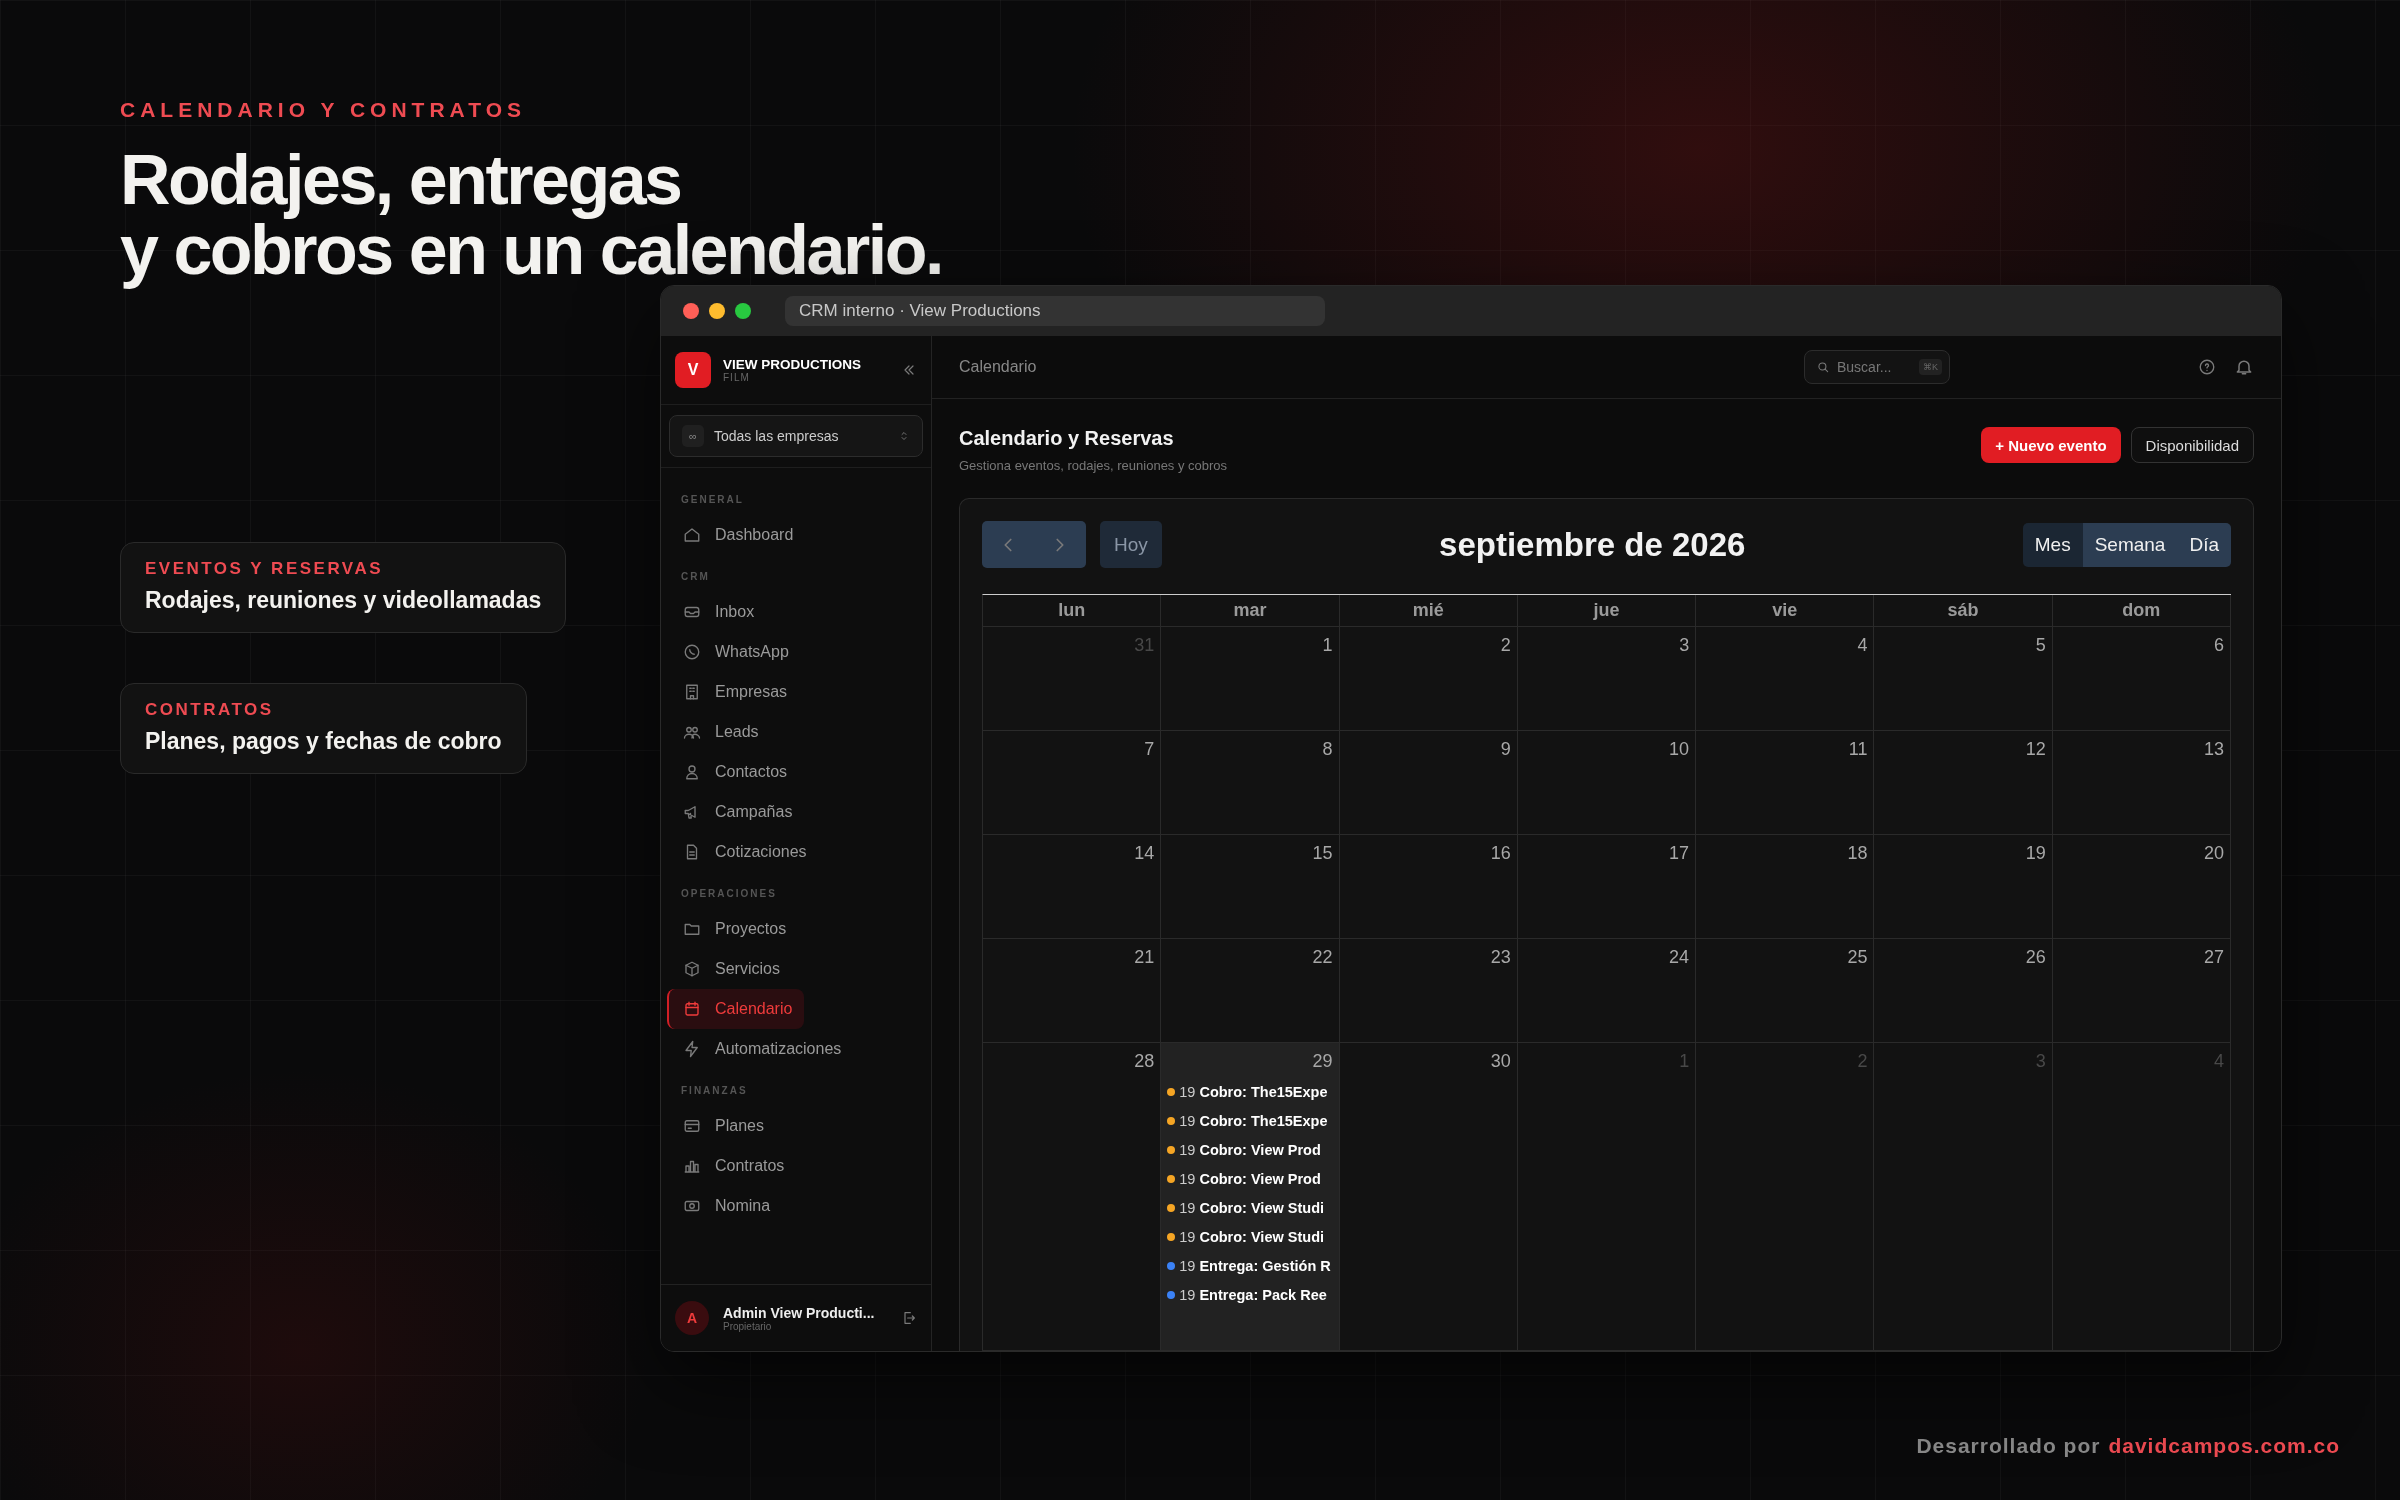 The image size is (2400, 1500). Describe the element at coordinates (1679, 853) in the screenshot. I see `day-number: 17` at that location.